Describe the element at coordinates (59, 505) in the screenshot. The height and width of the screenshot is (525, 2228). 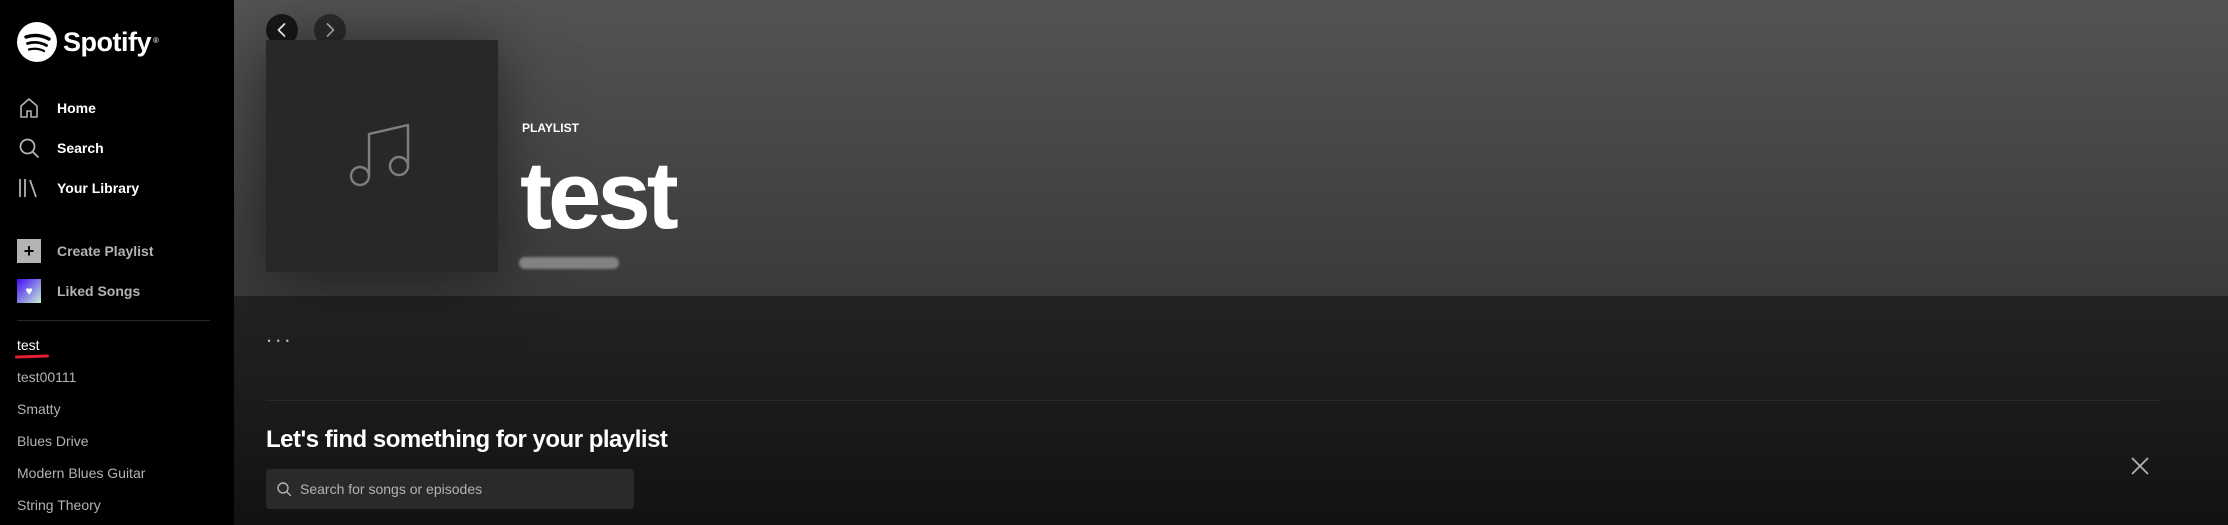
I see `playlist-item-label: String Theory` at that location.